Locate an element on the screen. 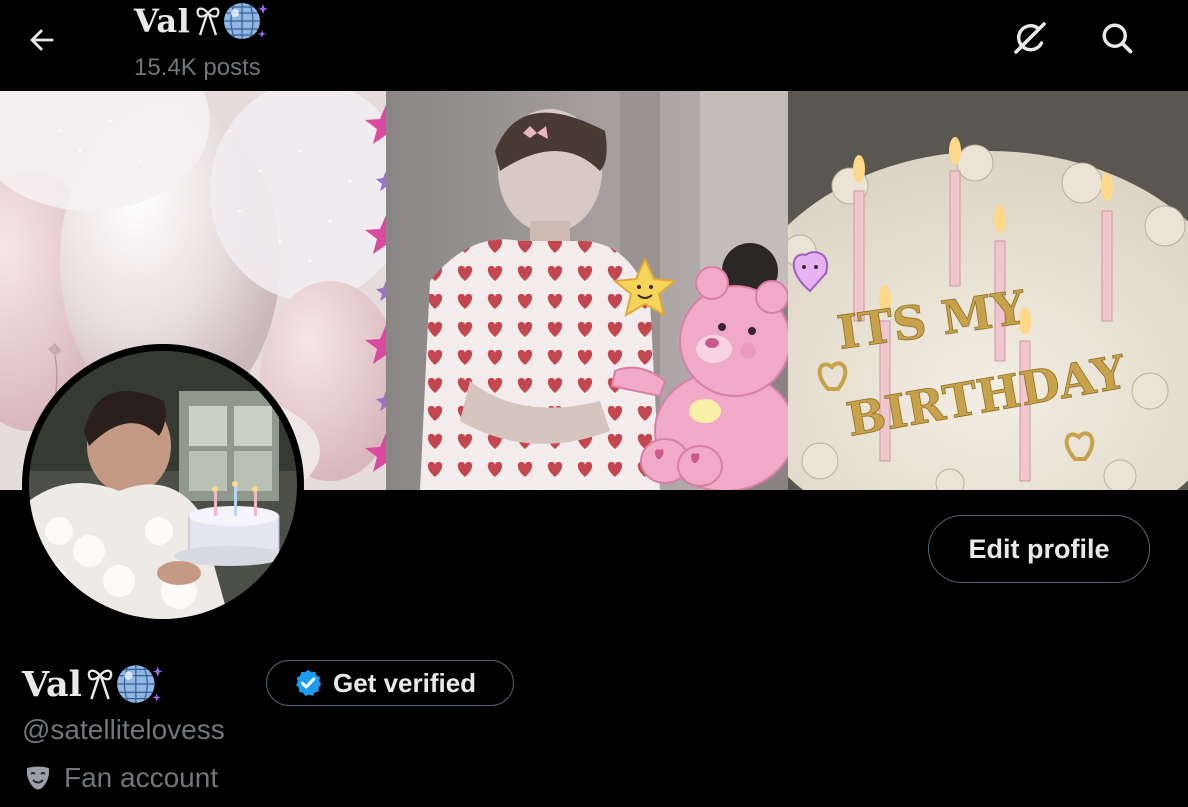  avatar-image is located at coordinates (163, 485).